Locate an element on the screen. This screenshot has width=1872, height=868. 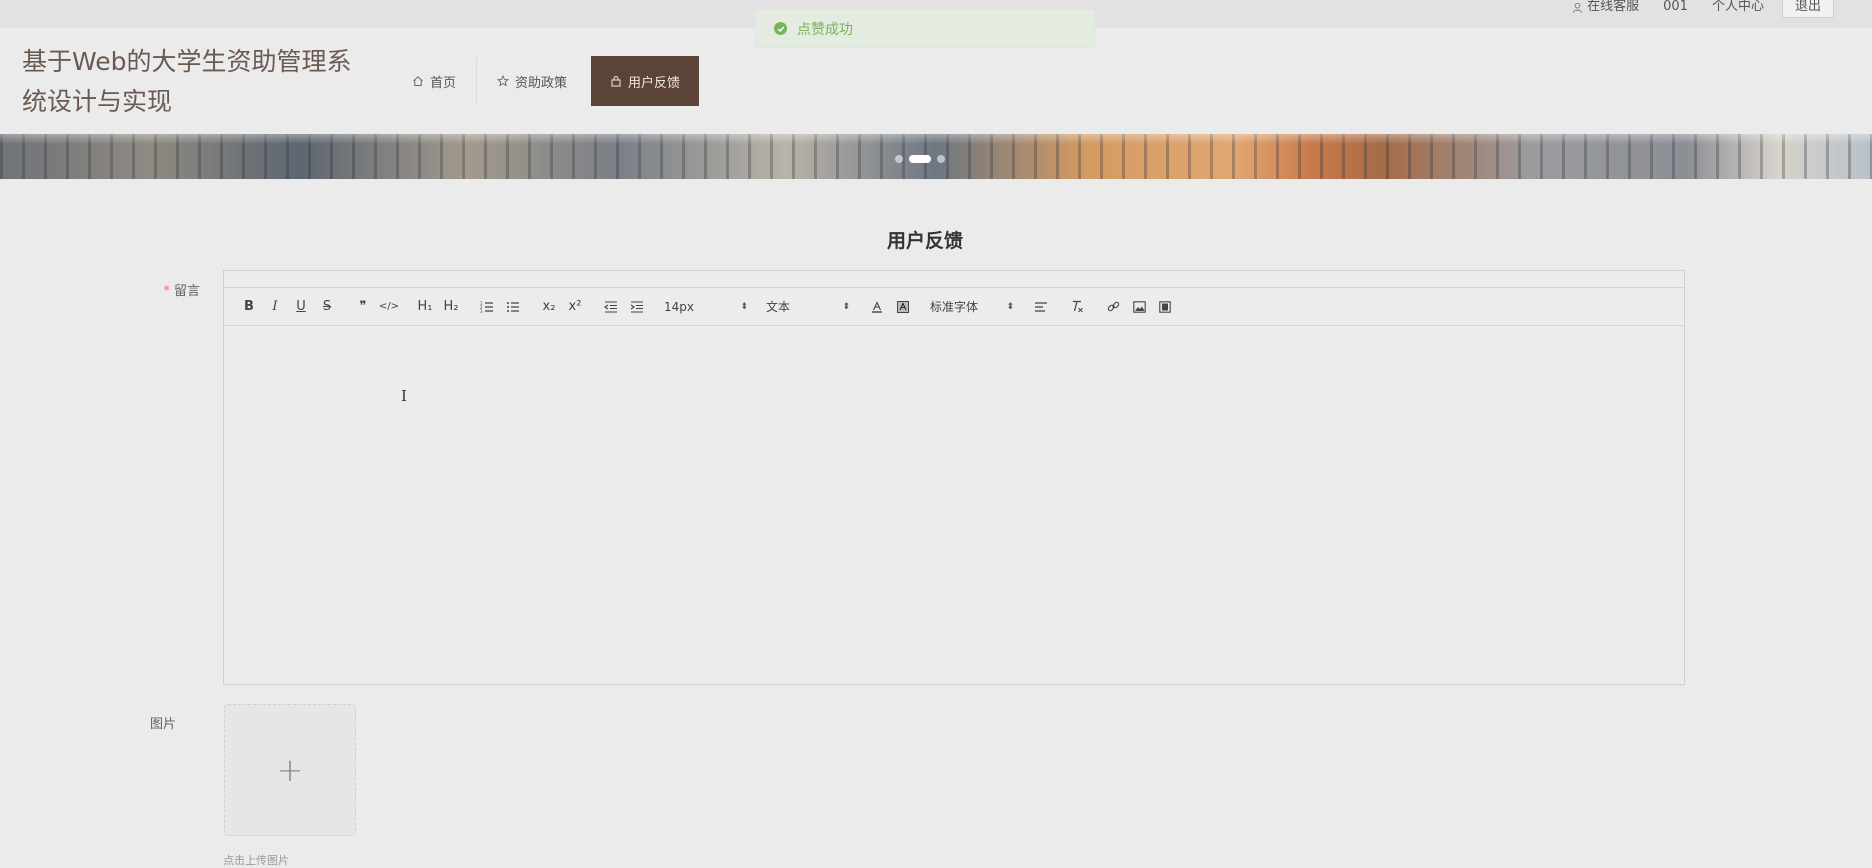
outdent-icon is located at coordinates (610, 306).